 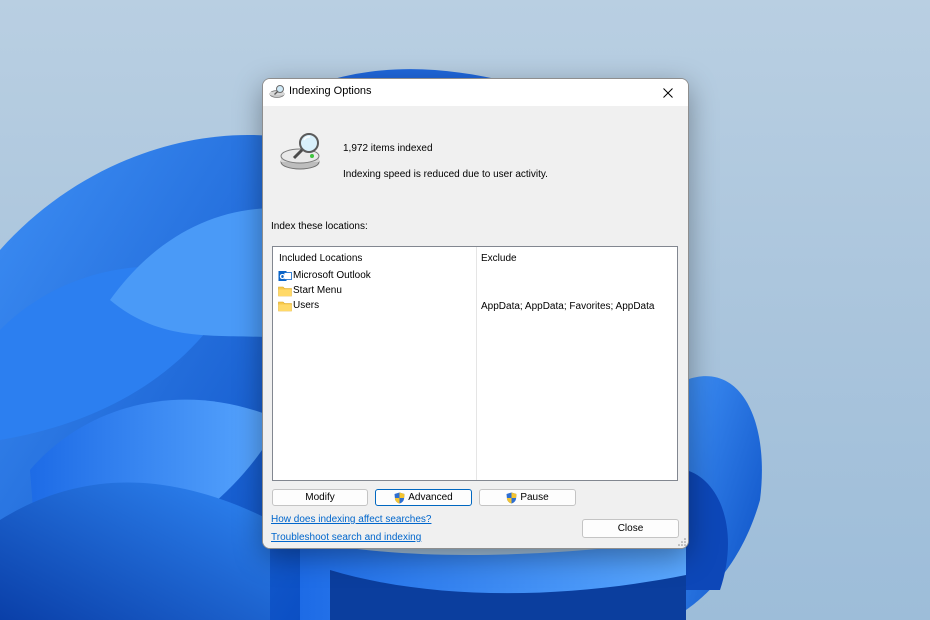 I want to click on list-item-users: Users, so click(x=298, y=305).